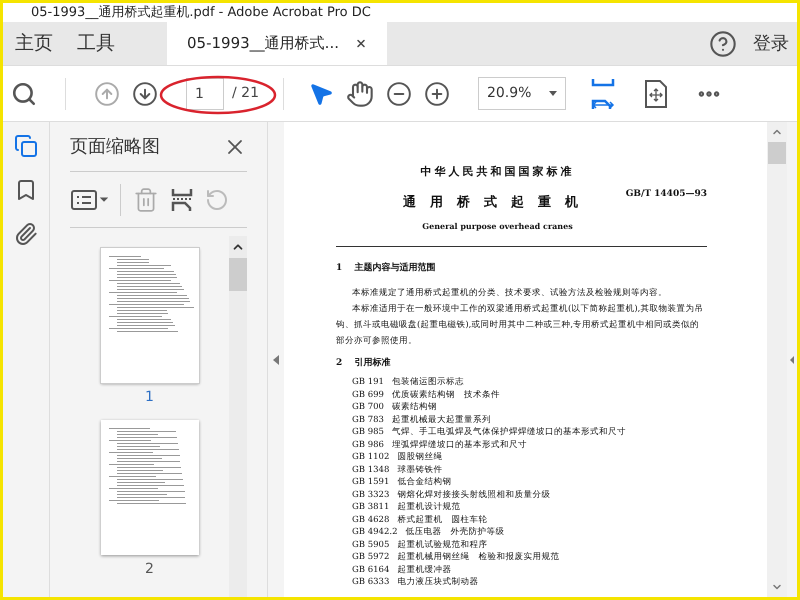  What do you see at coordinates (522, 93) in the screenshot?
I see `zoom-dropdown: 20.9%` at bounding box center [522, 93].